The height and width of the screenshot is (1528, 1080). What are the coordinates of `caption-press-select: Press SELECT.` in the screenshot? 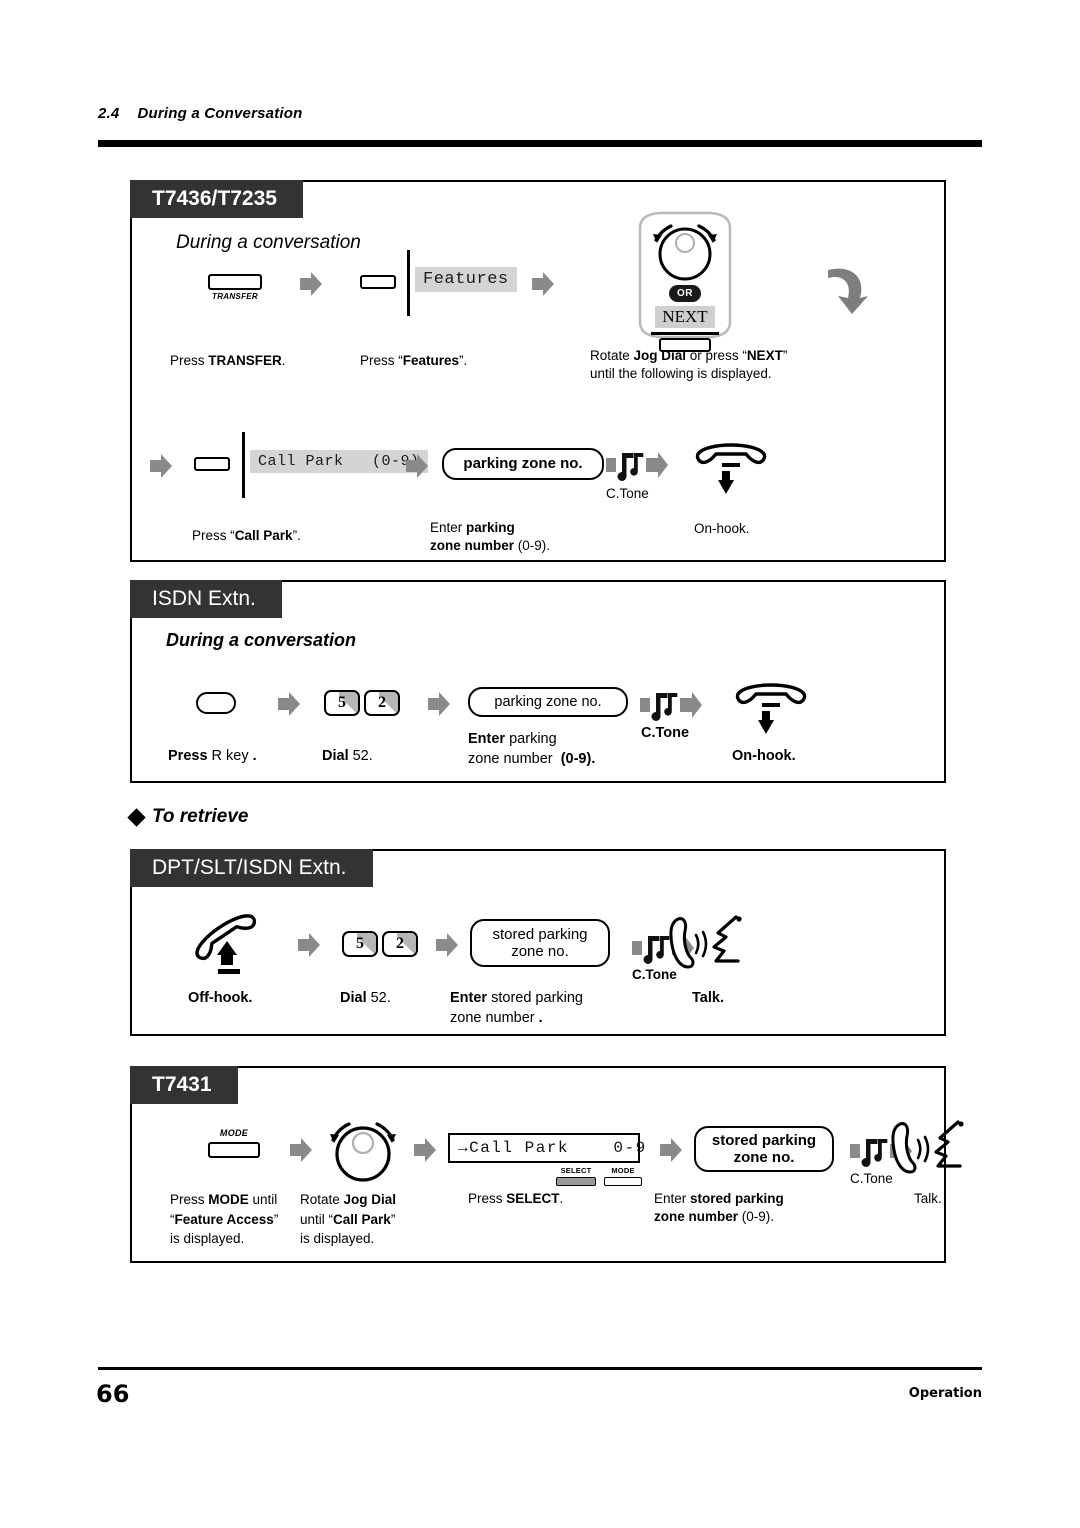 It's located at (516, 1198).